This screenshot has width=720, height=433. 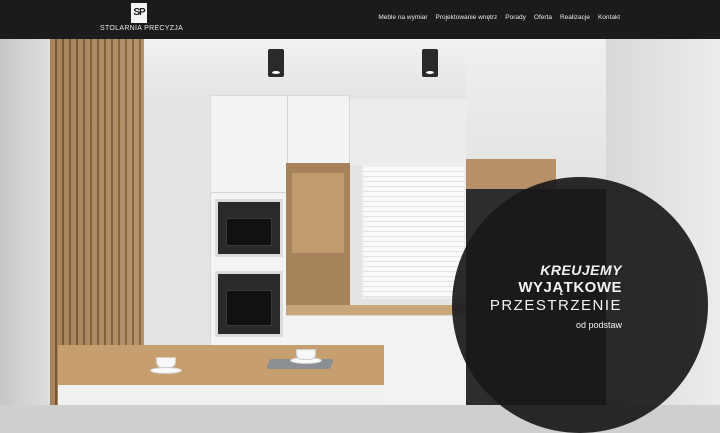 I want to click on kitchen-left-wall, so click(x=25, y=222).